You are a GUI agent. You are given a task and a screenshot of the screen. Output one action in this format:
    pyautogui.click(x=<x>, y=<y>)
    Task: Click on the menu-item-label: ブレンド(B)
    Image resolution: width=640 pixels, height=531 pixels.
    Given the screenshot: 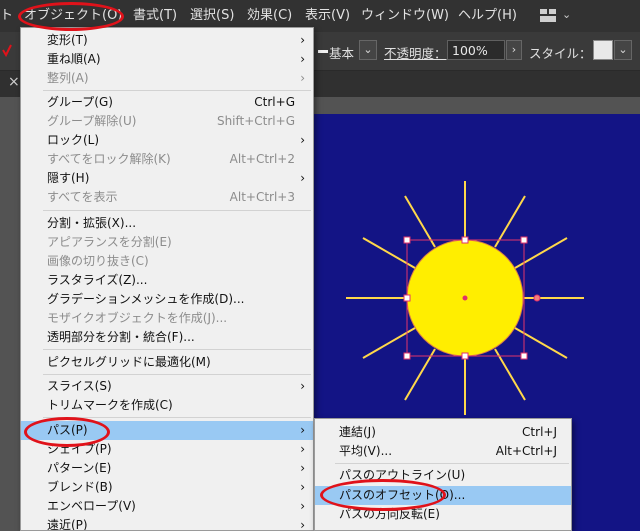 What is the action you would take?
    pyautogui.click(x=80, y=487)
    